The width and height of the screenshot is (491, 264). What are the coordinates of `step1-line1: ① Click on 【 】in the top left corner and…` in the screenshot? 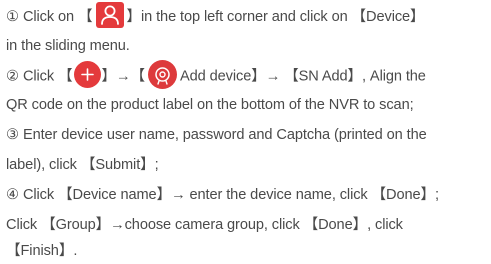 It's located at (215, 16).